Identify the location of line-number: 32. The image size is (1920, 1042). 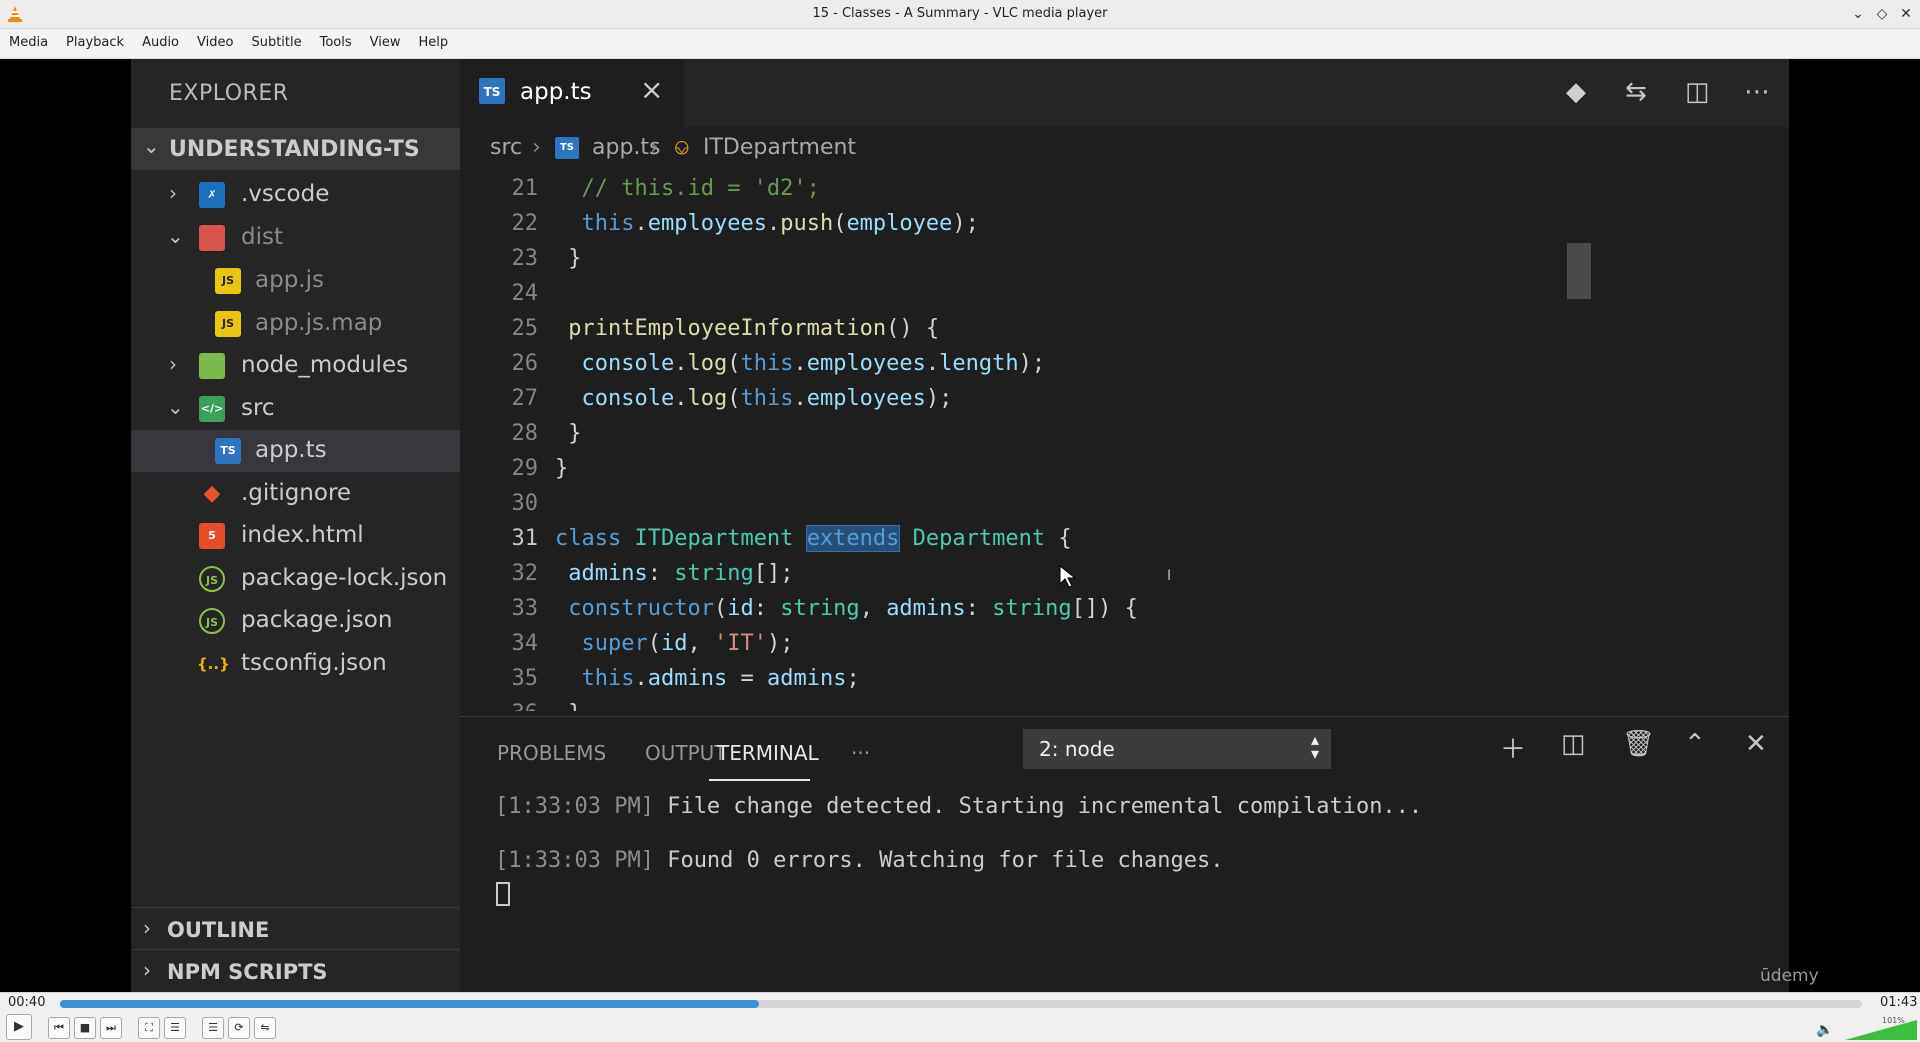
(525, 573).